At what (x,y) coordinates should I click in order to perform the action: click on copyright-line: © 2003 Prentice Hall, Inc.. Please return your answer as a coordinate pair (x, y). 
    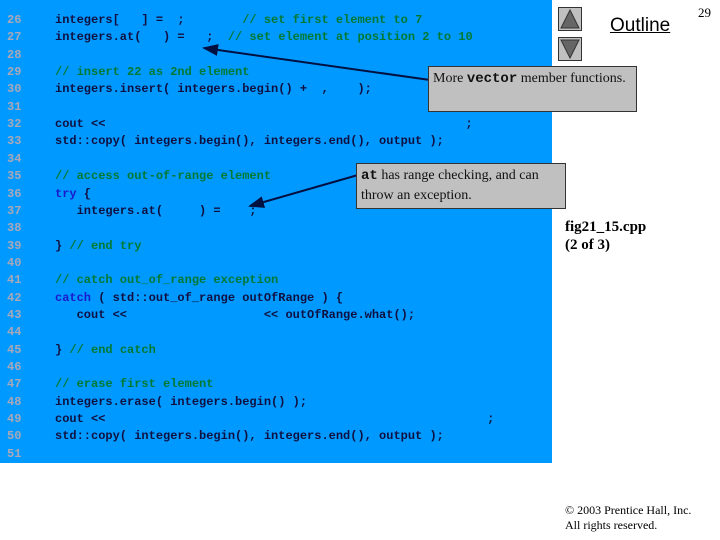
    Looking at the image, I should click on (628, 510).